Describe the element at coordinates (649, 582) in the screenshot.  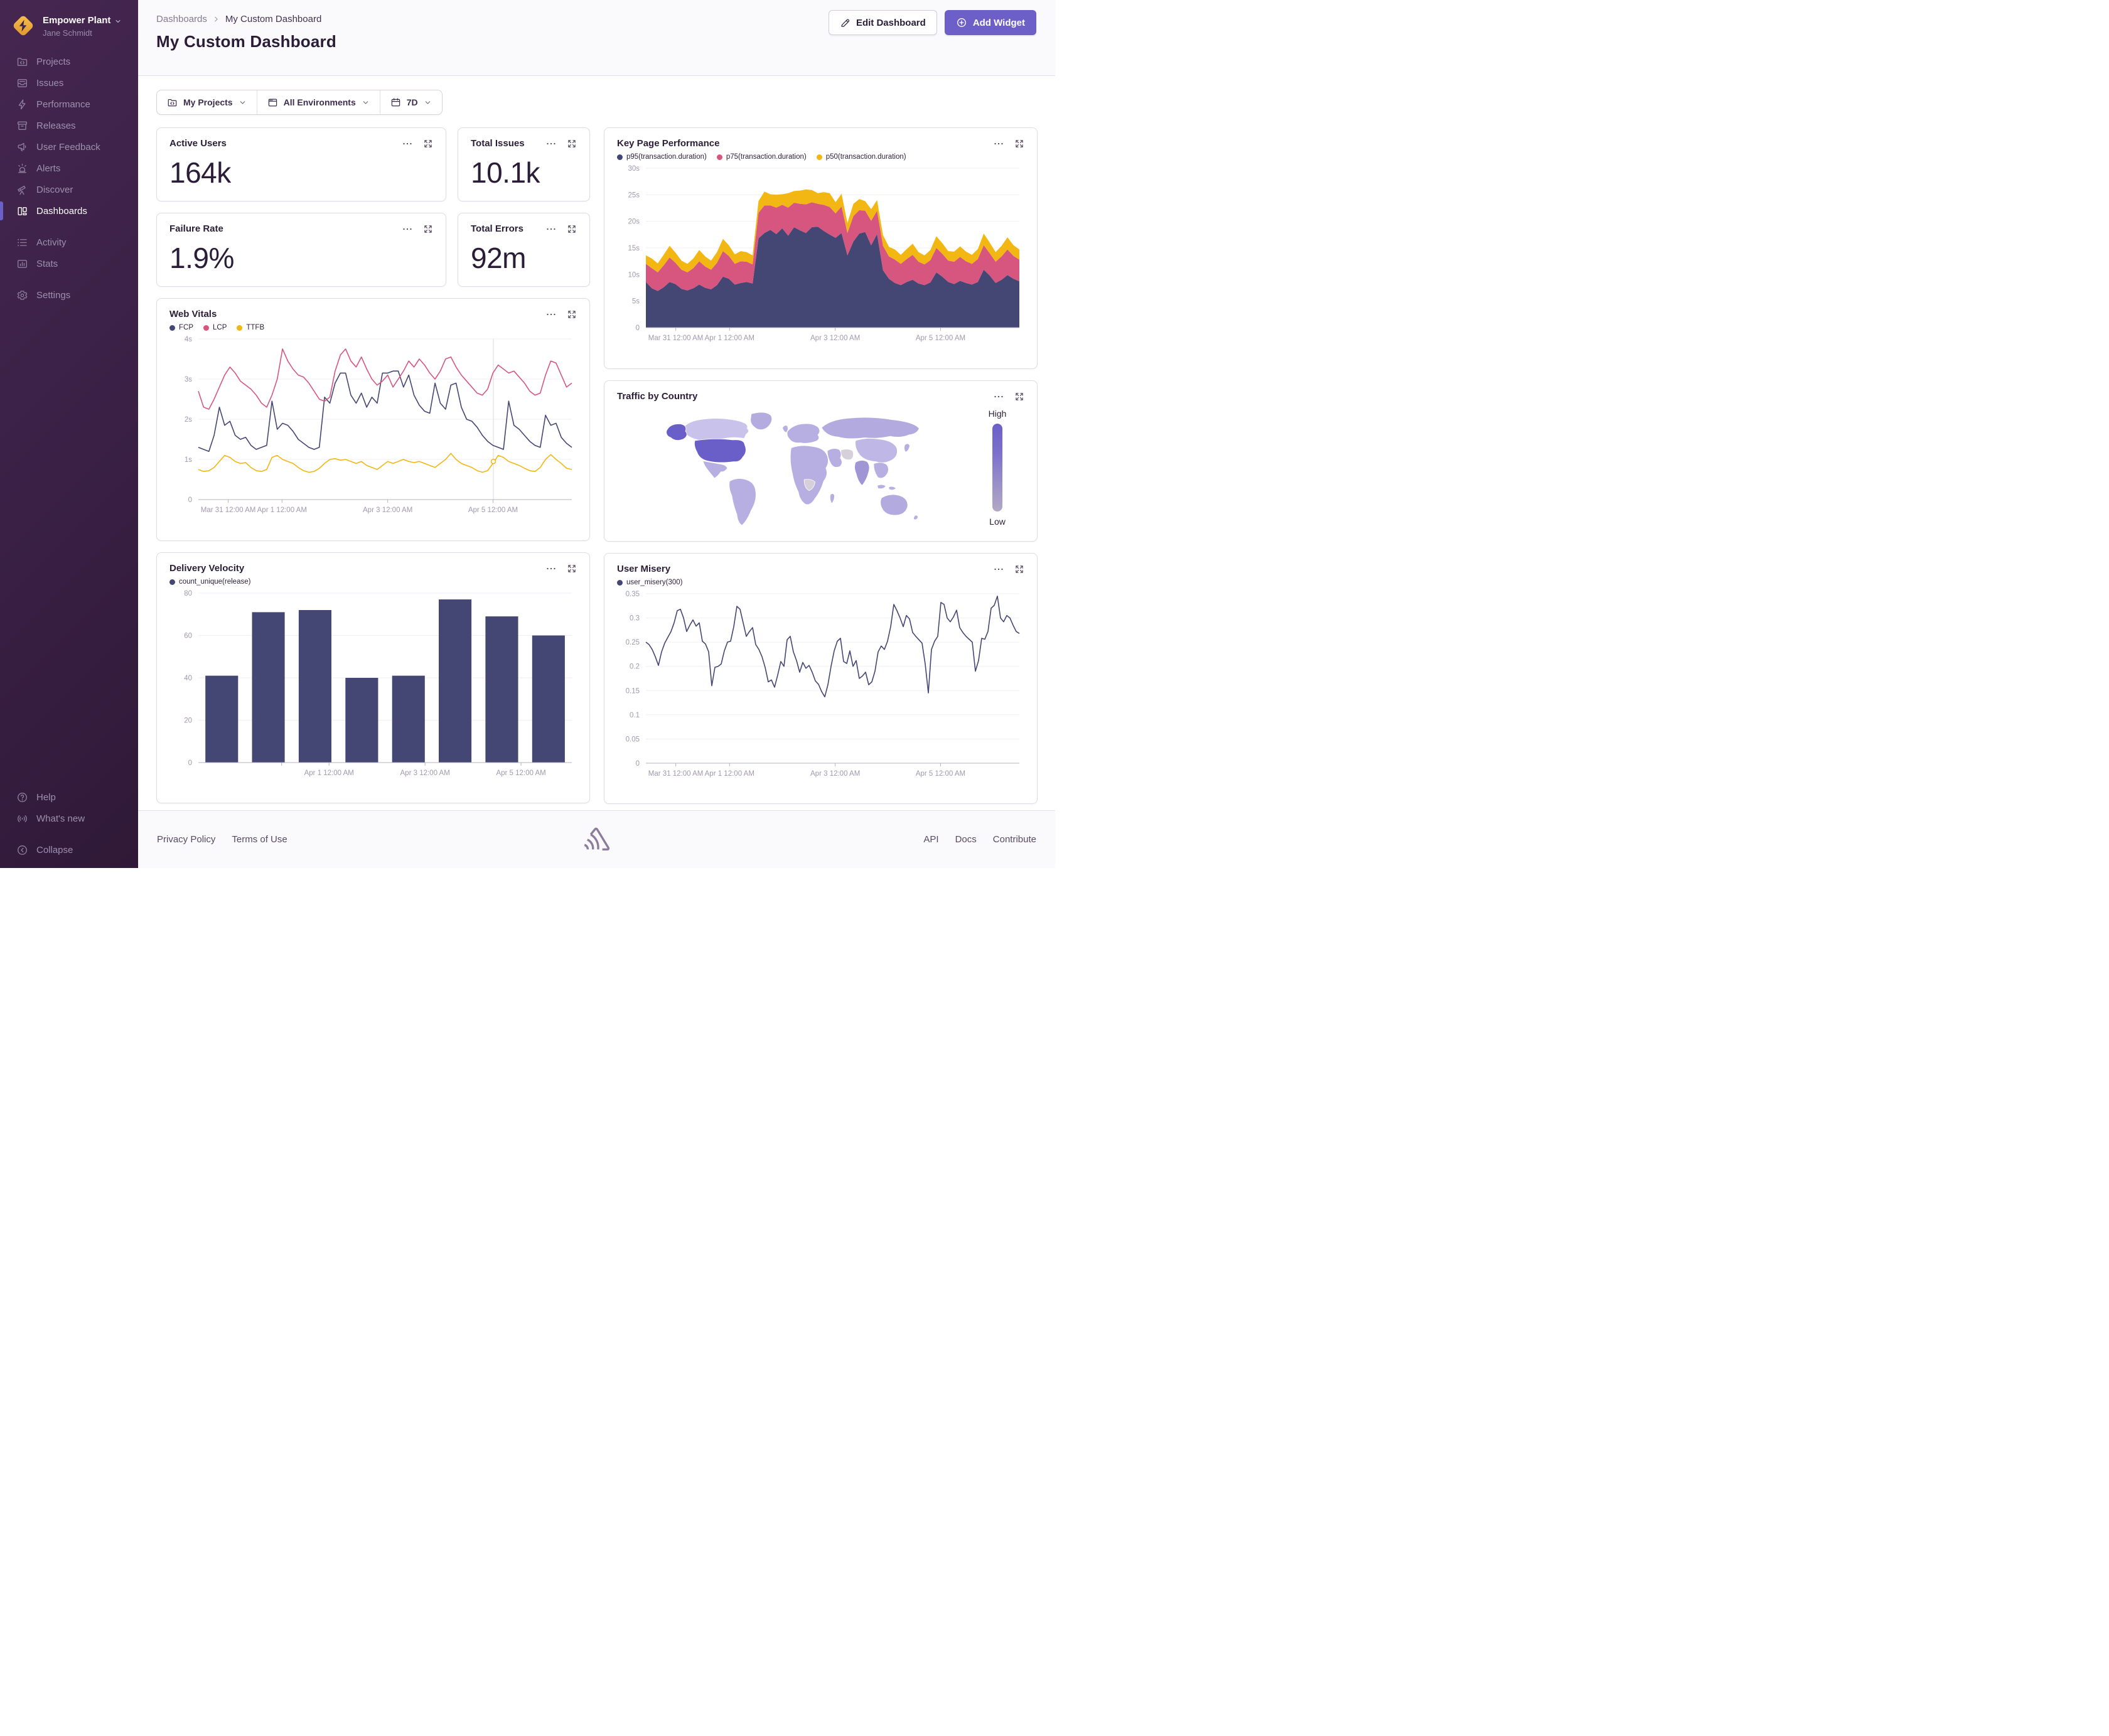
I see `legend-item-user-misery: user_misery(300)` at that location.